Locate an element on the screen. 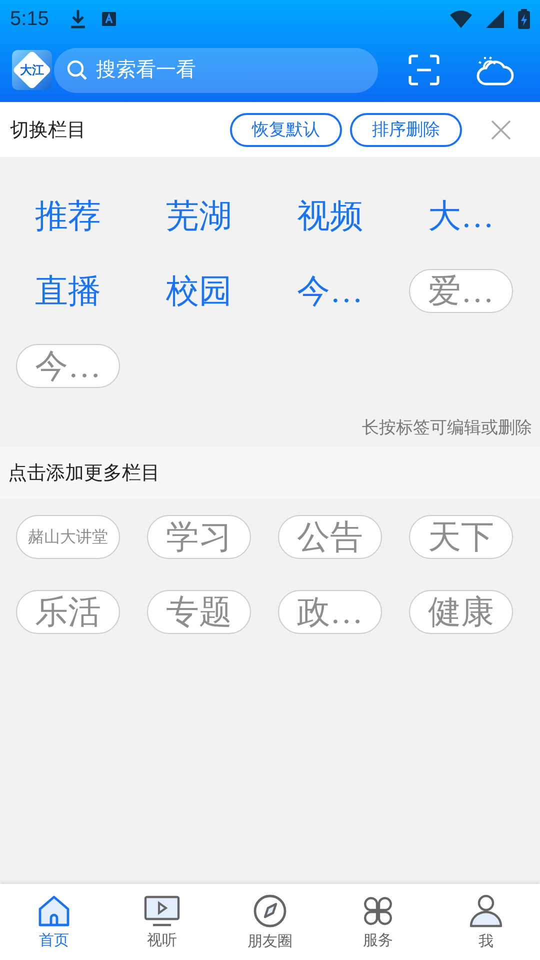 The width and height of the screenshot is (540, 960). channel-tag: 健康 is located at coordinates (461, 612).